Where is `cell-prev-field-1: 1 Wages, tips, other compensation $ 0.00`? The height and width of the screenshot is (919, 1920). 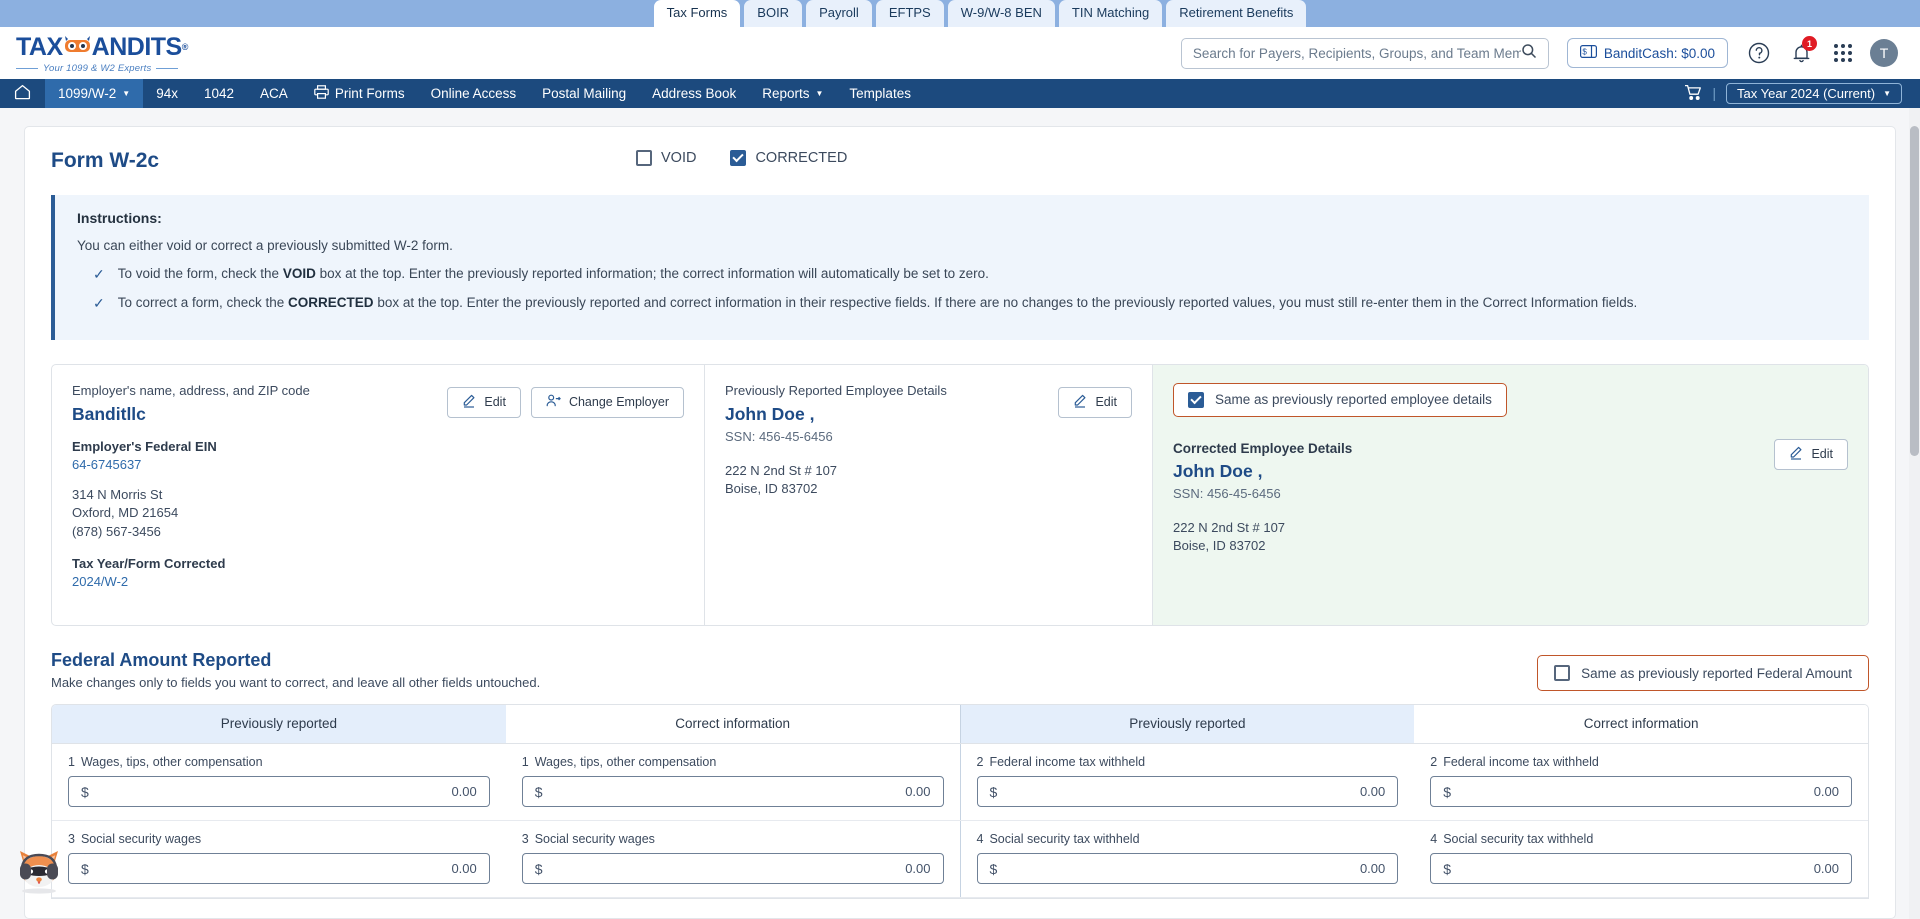 cell-prev-field-1: 1 Wages, tips, other compensation $ 0.00 is located at coordinates (279, 782).